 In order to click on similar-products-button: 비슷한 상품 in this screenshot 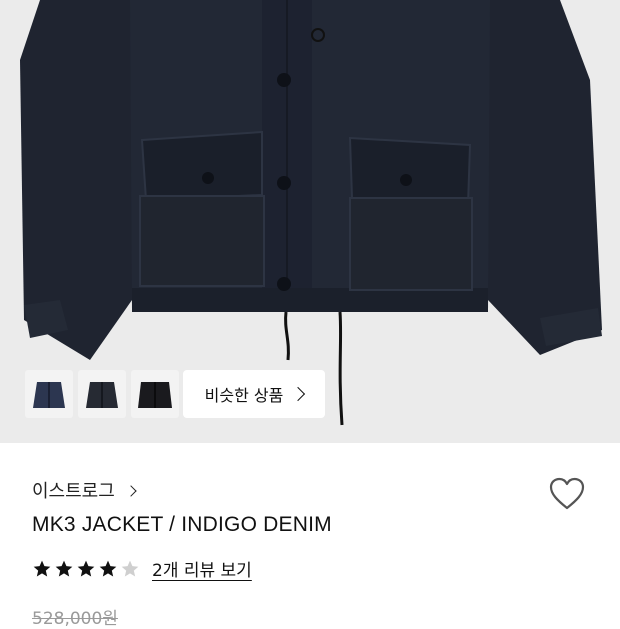, I will do `click(254, 394)`.